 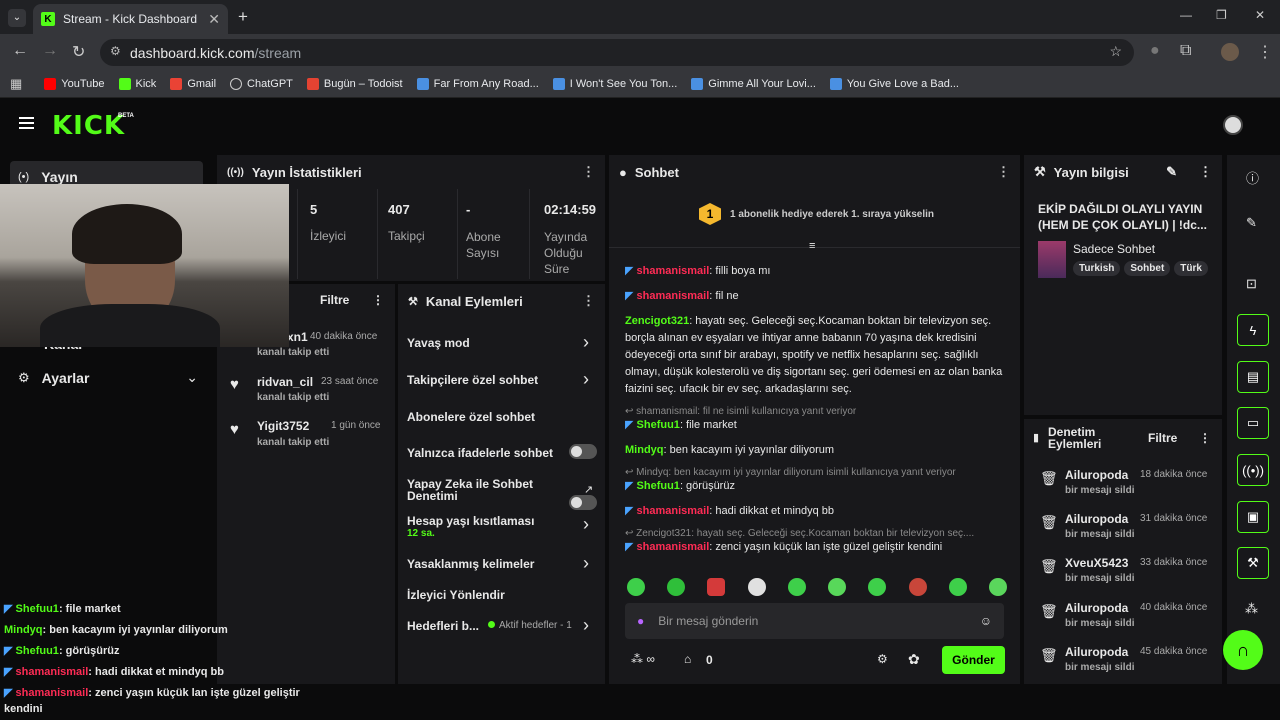 I want to click on reload-icon: ↻, so click(x=78, y=52).